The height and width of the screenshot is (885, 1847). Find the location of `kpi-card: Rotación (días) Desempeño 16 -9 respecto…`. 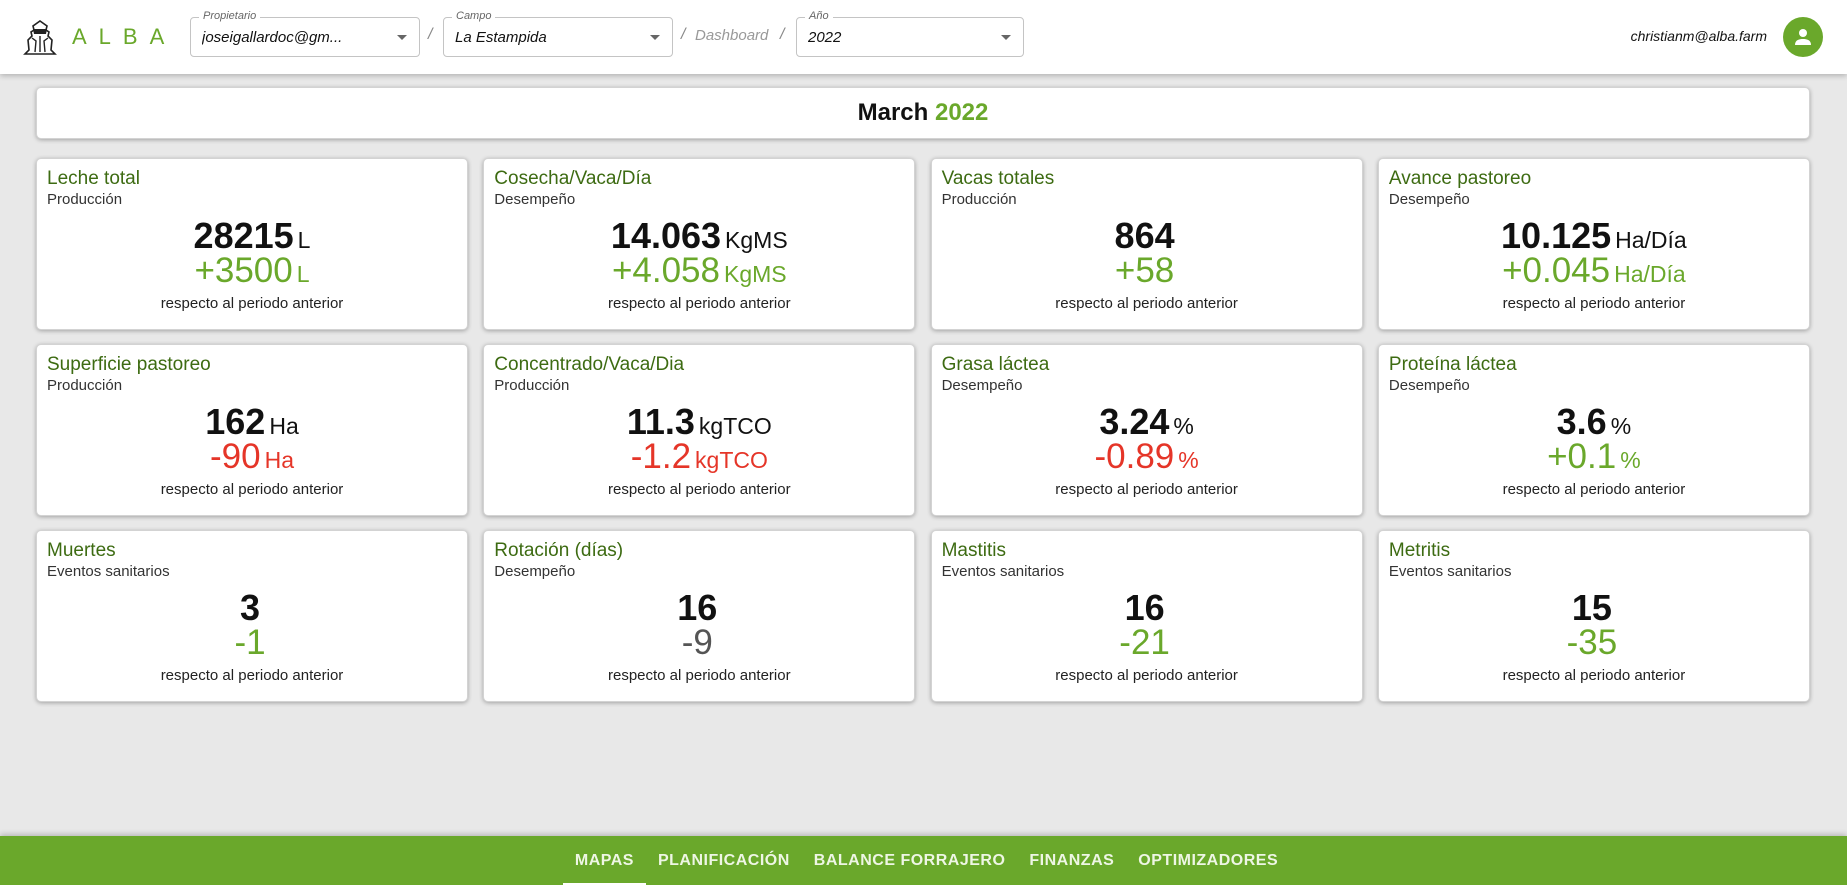

kpi-card: Rotación (días) Desempeño 16 -9 respecto… is located at coordinates (699, 616).